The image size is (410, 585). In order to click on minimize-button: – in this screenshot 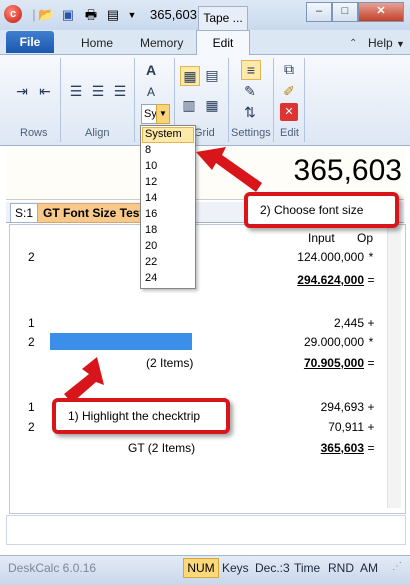, I will do `click(319, 12)`.